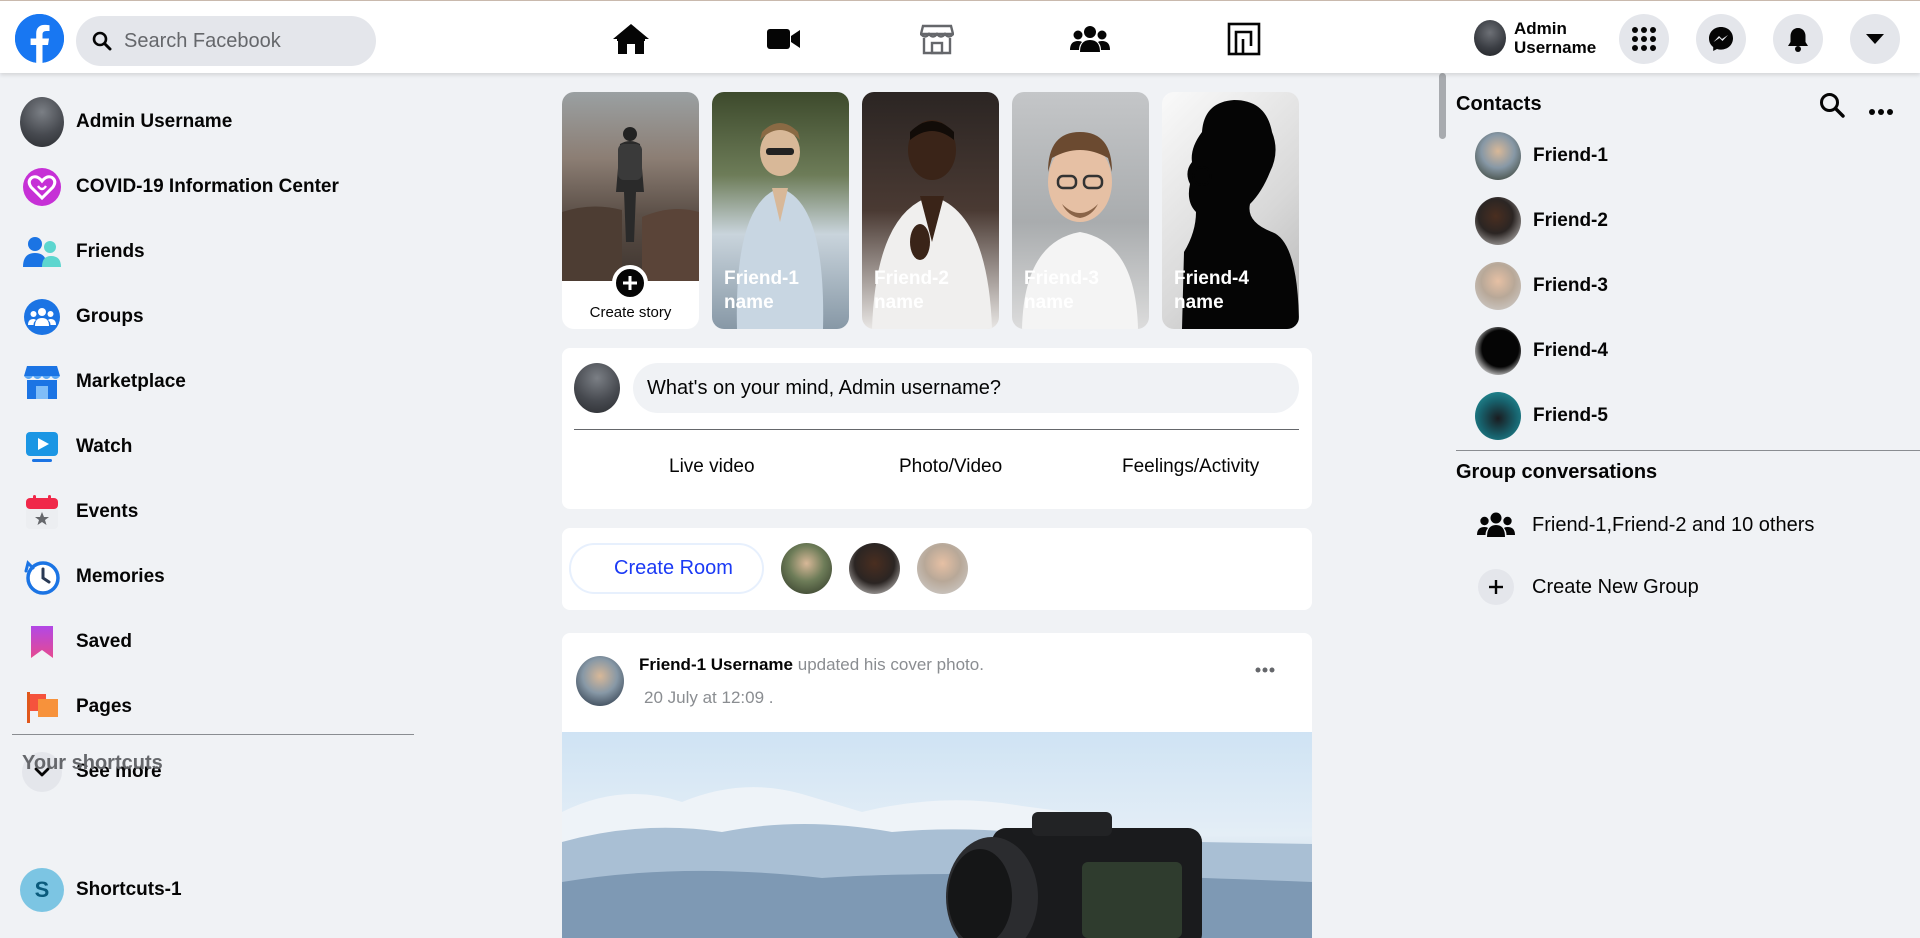 This screenshot has width=1920, height=938. Describe the element at coordinates (666, 568) in the screenshot. I see `create-room-button: Create Room` at that location.